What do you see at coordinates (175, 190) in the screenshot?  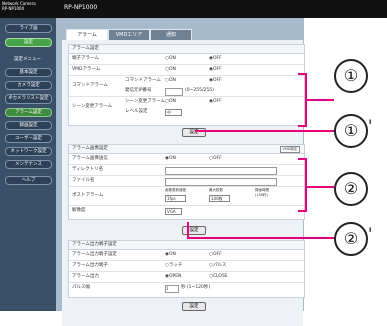 I see `col-label: 画像更新速度` at bounding box center [175, 190].